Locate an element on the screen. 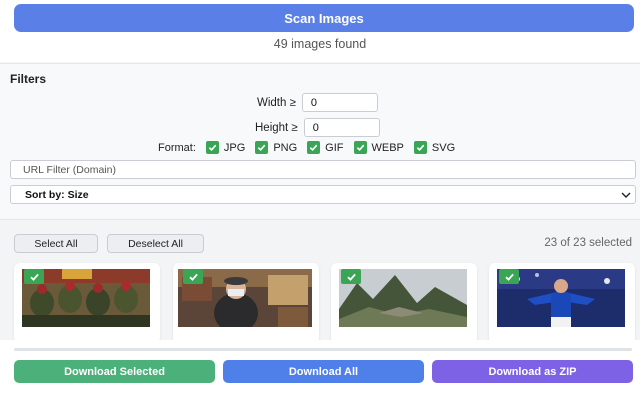 The image size is (640, 400). format-svg-checkbox: SVG is located at coordinates (434, 147).